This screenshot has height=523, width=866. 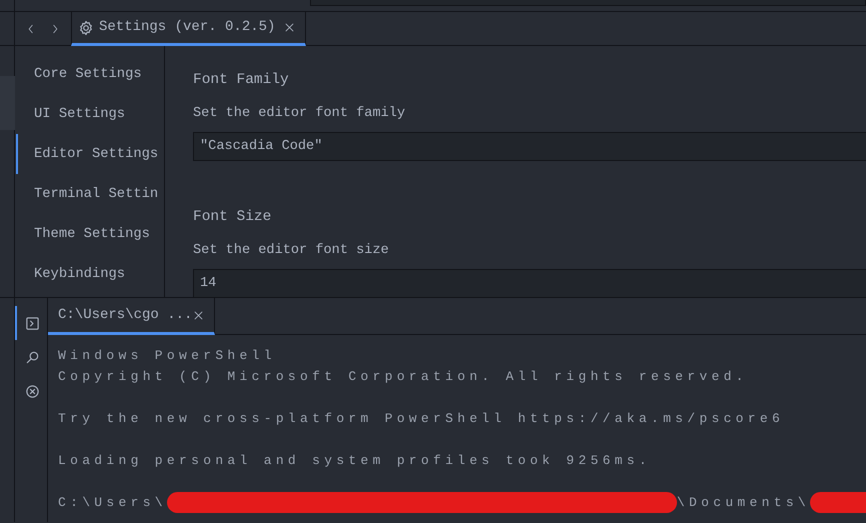 What do you see at coordinates (422, 419) in the screenshot?
I see `terminal-line: Try the new cross-platform PowerShell https://aka.ms/pscore6` at bounding box center [422, 419].